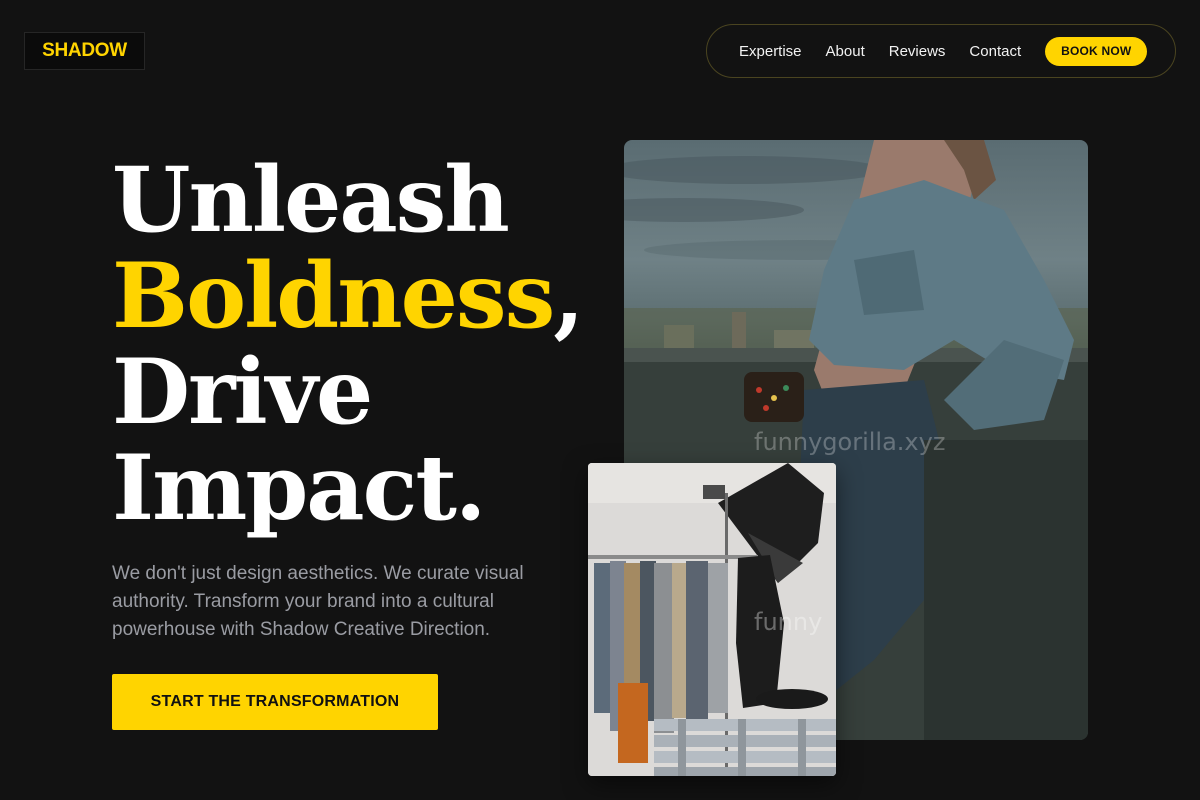 The height and width of the screenshot is (800, 1200). Describe the element at coordinates (348, 296) in the screenshot. I see `headline-line-2: Boldness,` at that location.